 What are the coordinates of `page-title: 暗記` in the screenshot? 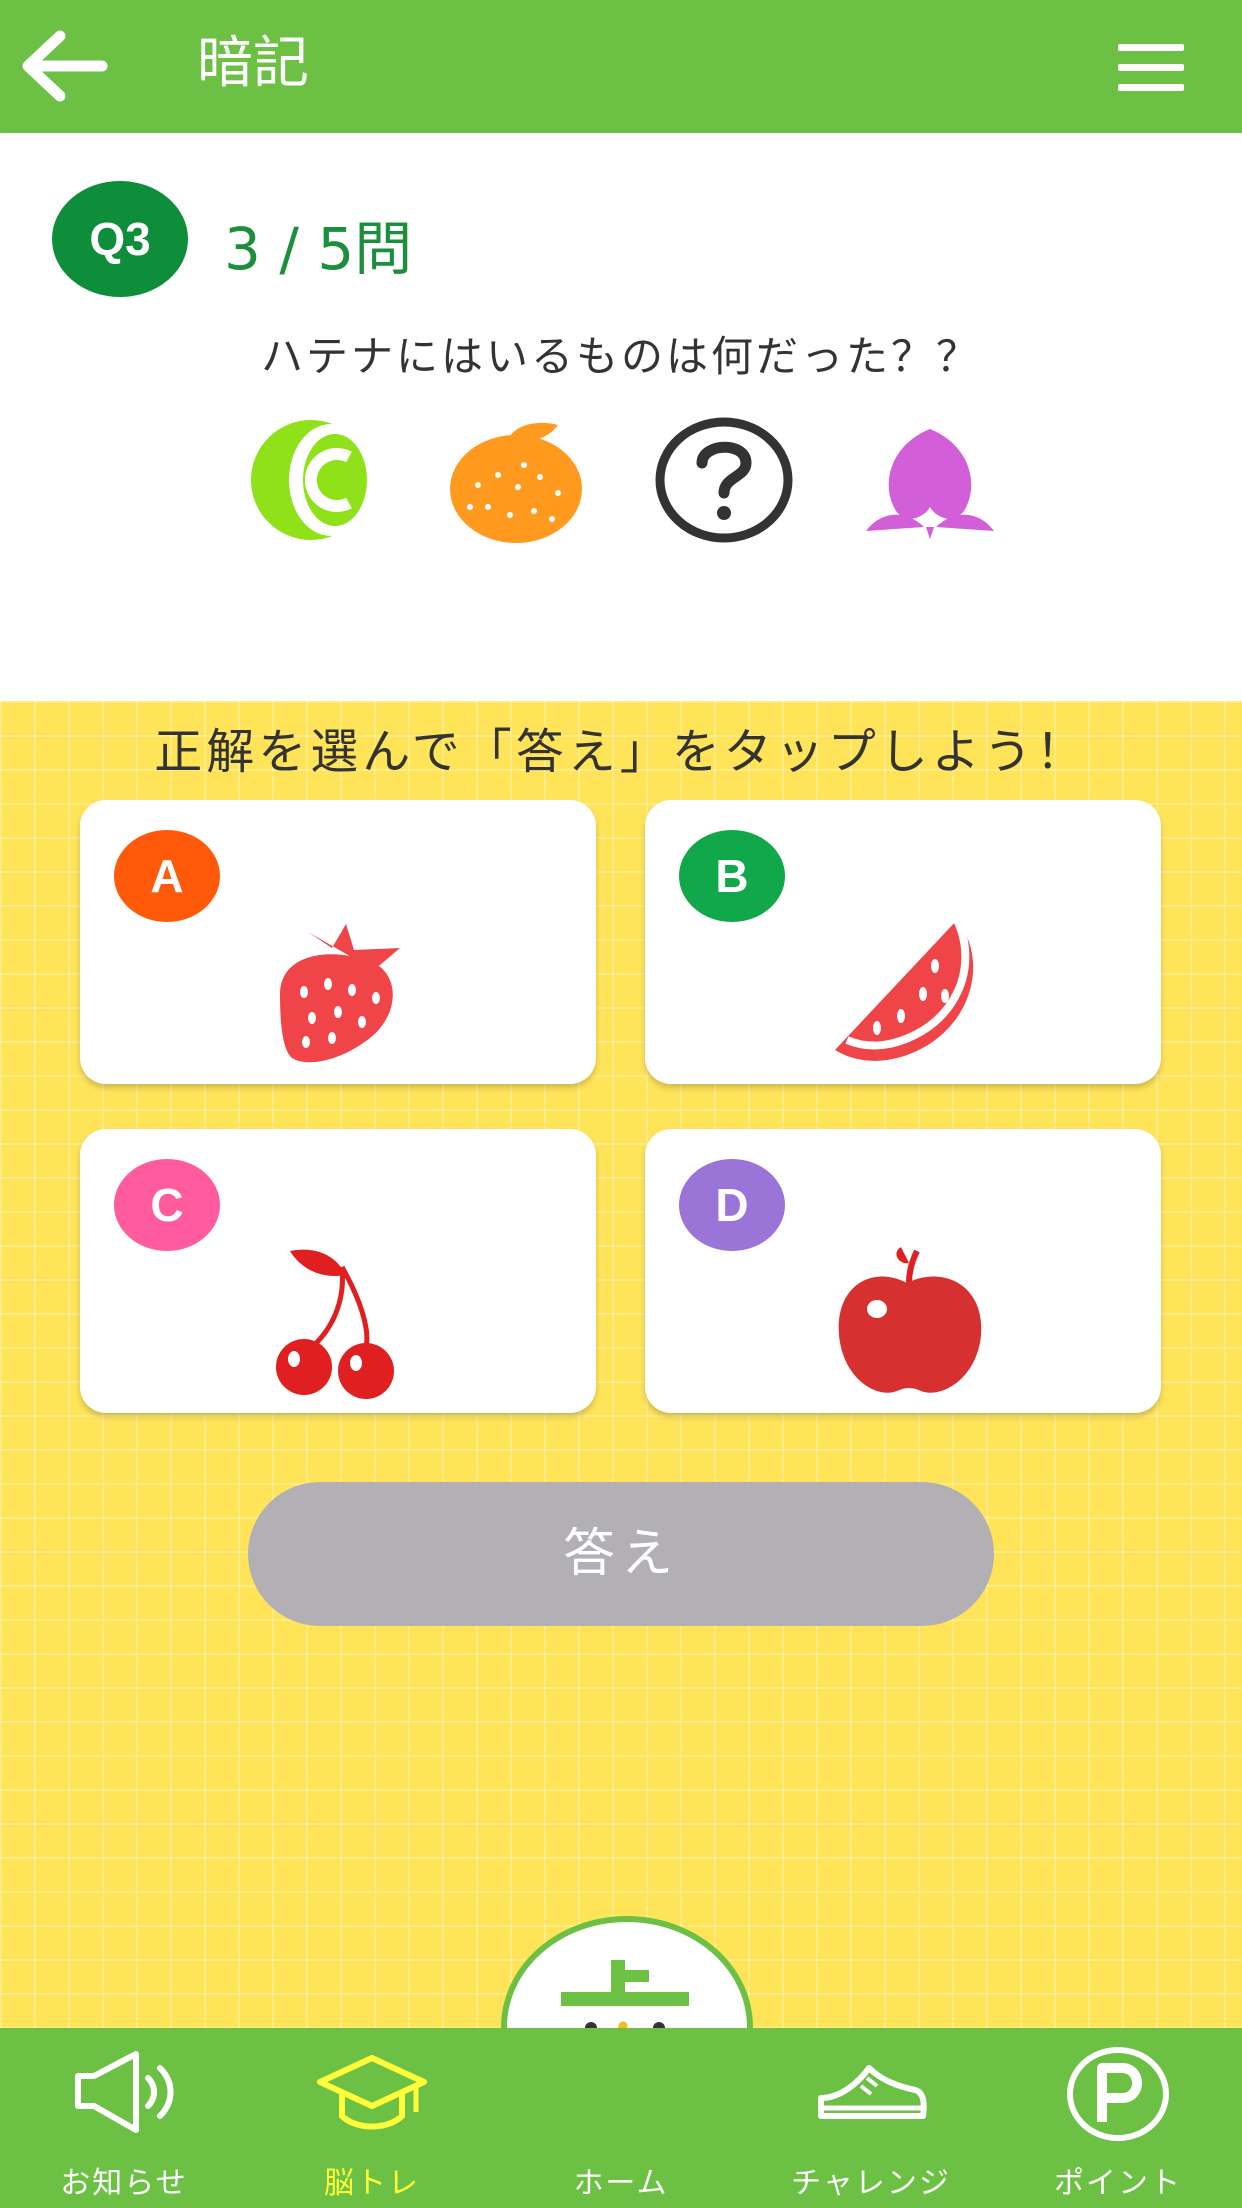 It's located at (253, 63).